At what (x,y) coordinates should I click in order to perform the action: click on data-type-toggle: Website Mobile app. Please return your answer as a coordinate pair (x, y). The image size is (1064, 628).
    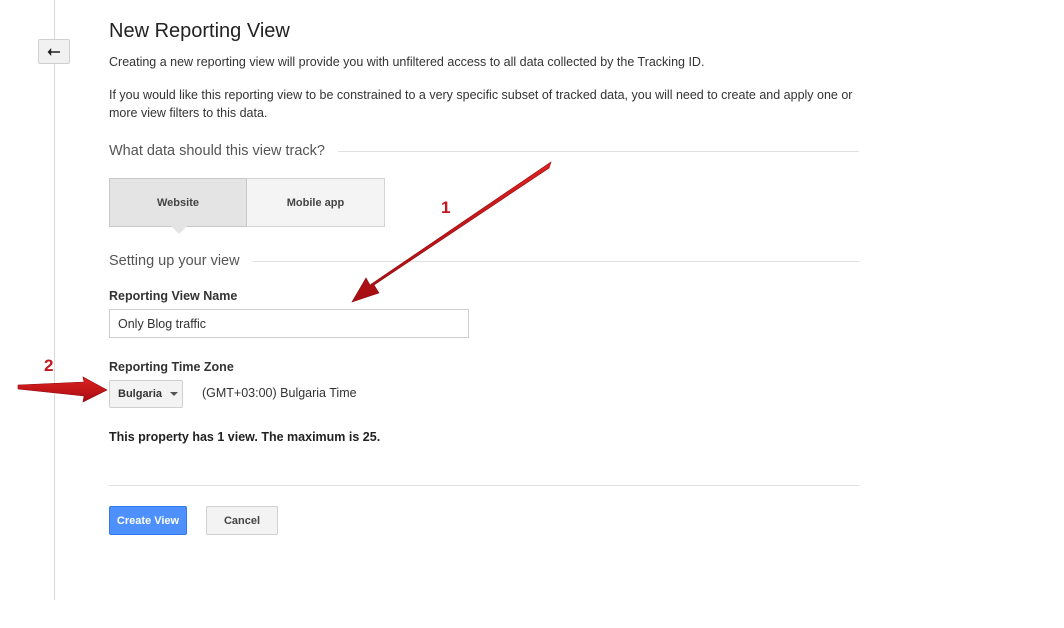
    Looking at the image, I should click on (247, 206).